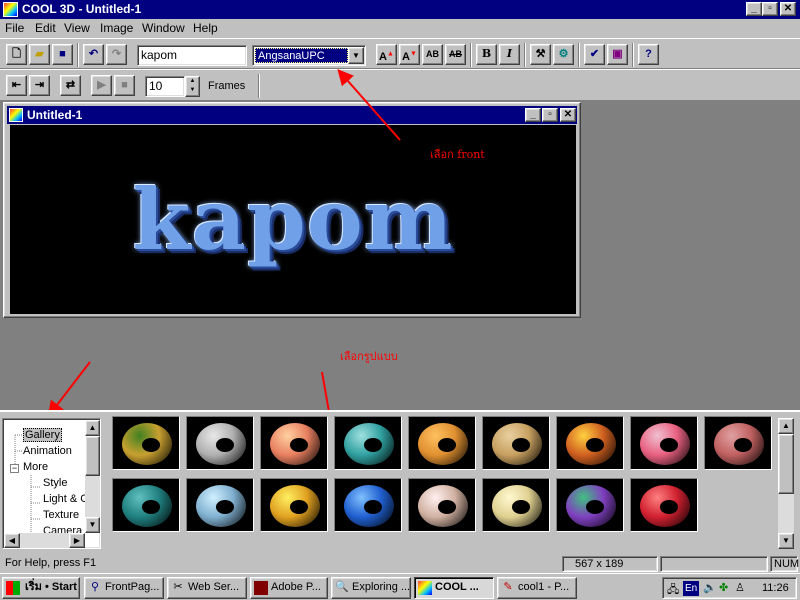 Image resolution: width=800 pixels, height=600 pixels. What do you see at coordinates (45, 28) in the screenshot?
I see `menu-edit: Edit` at bounding box center [45, 28].